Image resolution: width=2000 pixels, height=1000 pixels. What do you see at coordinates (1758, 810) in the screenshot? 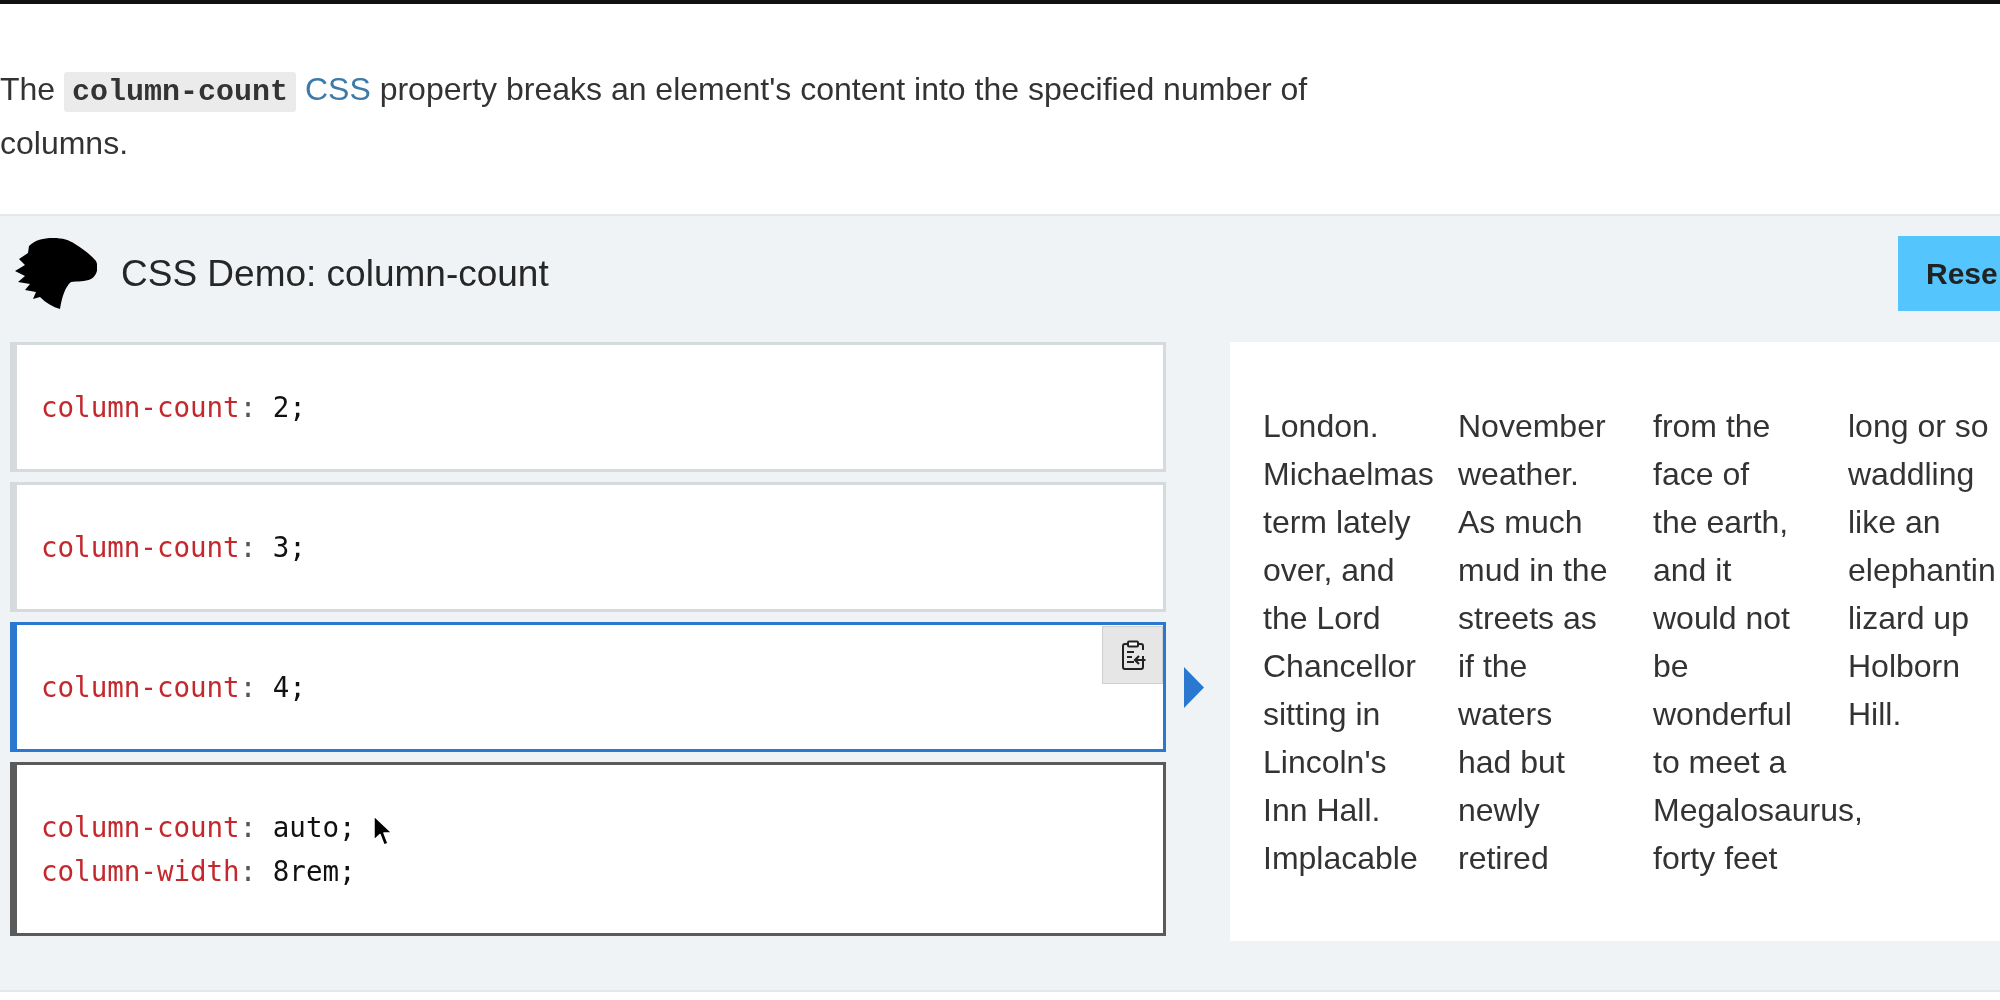
I see `output-text-line: Megalosaurus,` at bounding box center [1758, 810].